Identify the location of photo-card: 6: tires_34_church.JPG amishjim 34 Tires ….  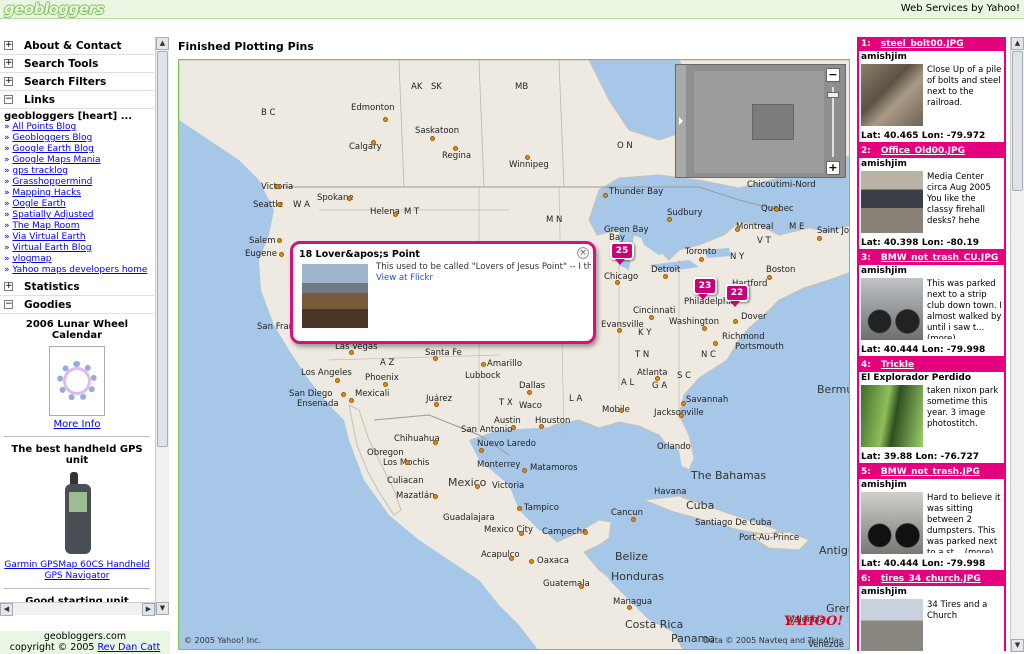
(931, 611).